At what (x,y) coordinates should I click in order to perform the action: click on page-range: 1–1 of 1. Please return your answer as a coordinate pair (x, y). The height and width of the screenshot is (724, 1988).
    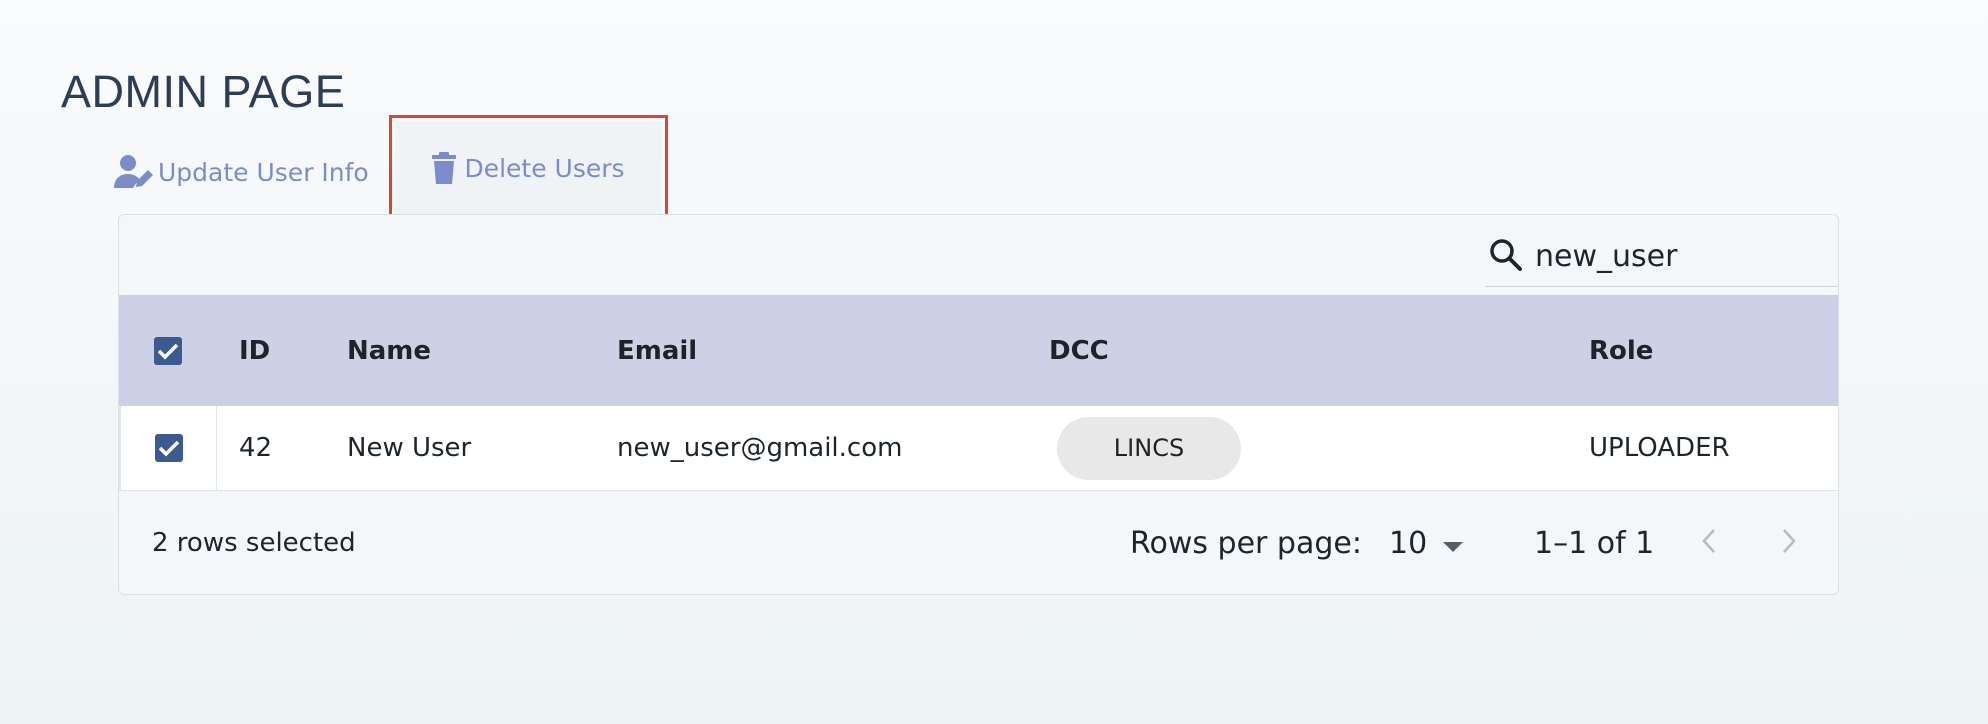
    Looking at the image, I should click on (1594, 543).